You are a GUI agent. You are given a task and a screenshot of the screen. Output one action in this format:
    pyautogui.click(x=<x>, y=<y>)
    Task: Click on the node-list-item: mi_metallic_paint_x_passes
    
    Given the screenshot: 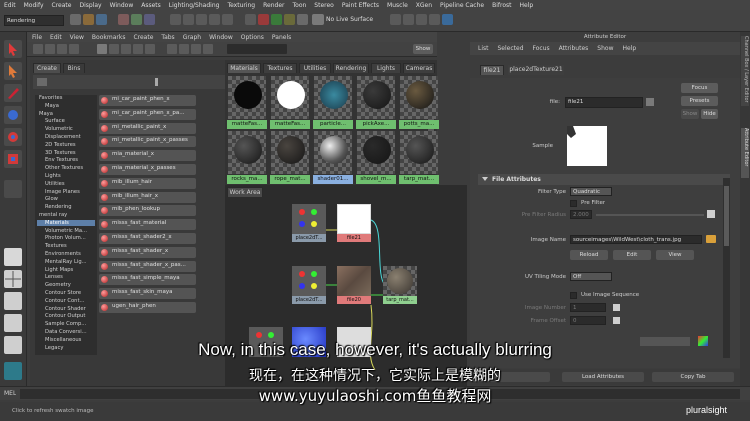 What is the action you would take?
    pyautogui.click(x=147, y=142)
    